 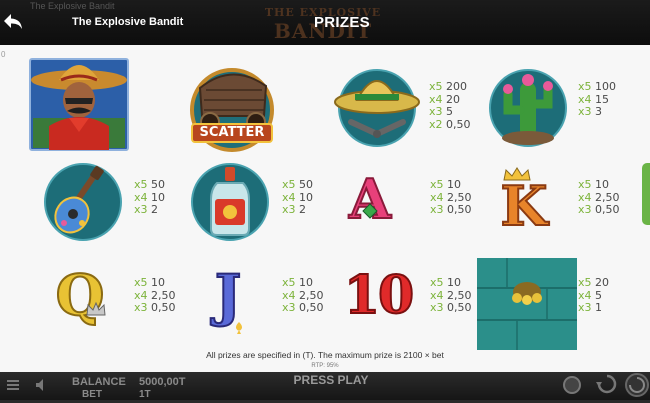 I want to click on bet-value: 1T, so click(x=145, y=394).